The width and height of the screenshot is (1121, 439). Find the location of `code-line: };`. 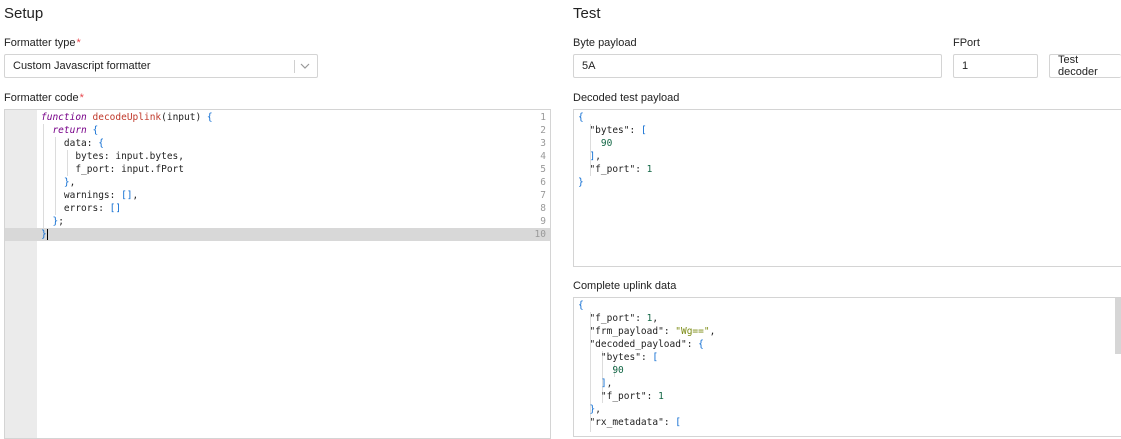

code-line: }; is located at coordinates (58, 221).